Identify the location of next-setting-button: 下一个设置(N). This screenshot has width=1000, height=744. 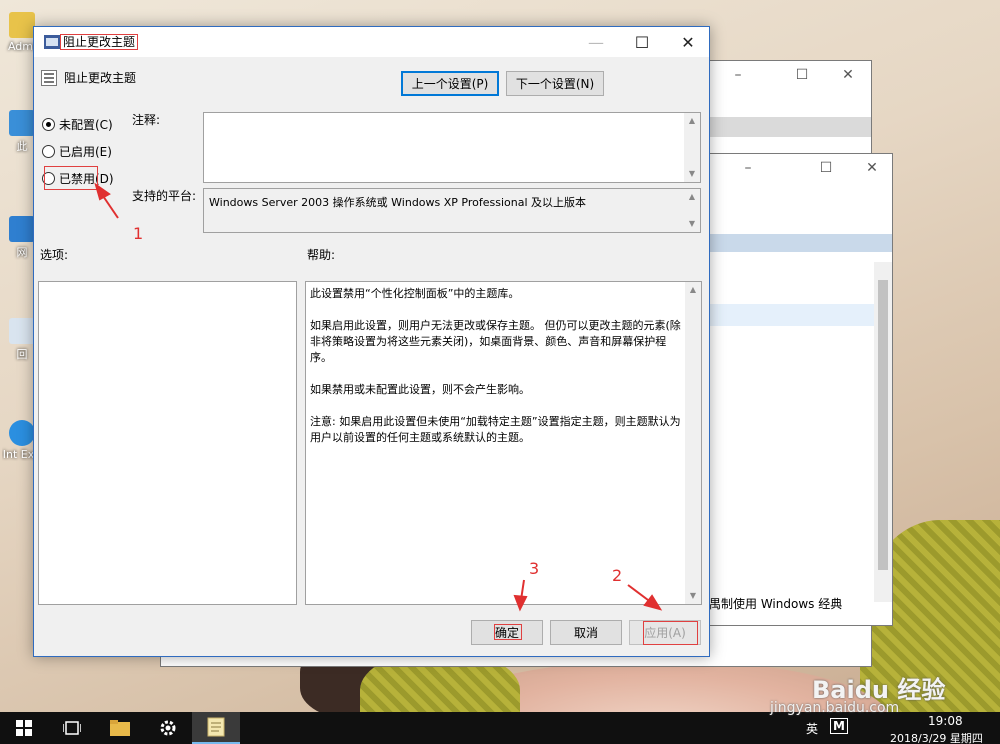
(555, 83).